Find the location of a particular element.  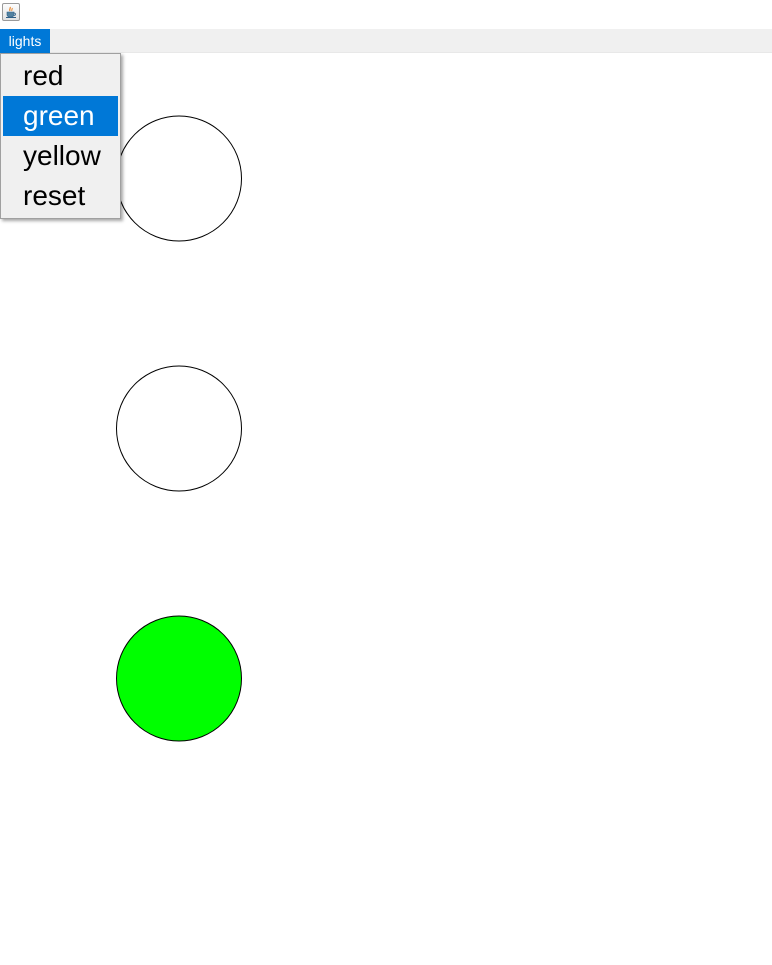

java-cup-icon is located at coordinates (11, 12).